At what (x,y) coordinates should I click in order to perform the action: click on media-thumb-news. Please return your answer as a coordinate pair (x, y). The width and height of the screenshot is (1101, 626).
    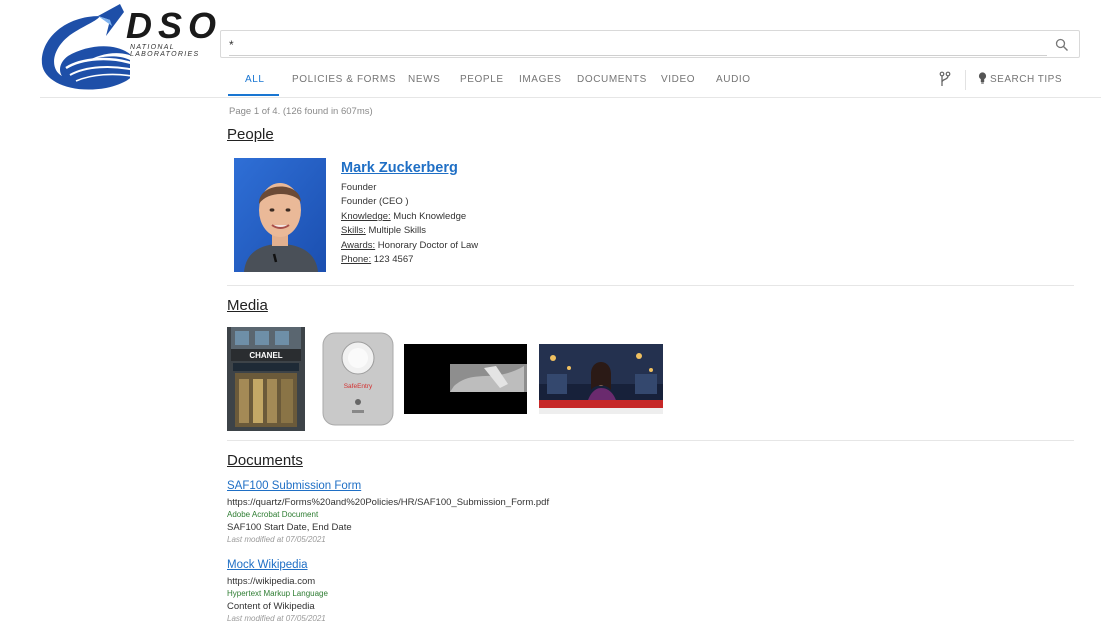
    Looking at the image, I should click on (601, 379).